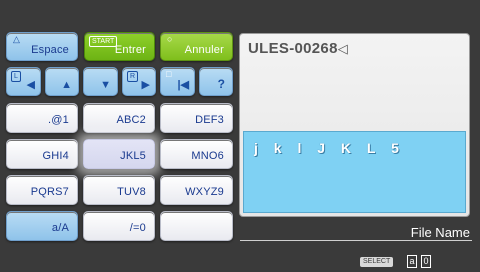  I want to click on input-mode-letter: a, so click(412, 261).